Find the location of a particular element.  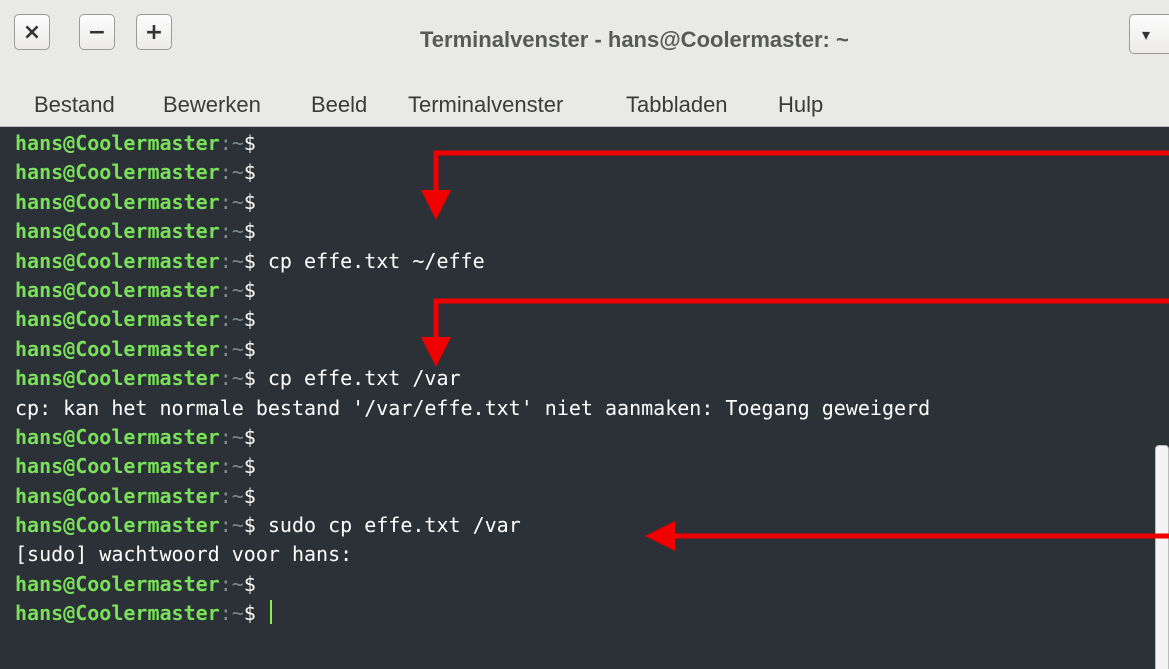

window-menu-button: ▾ is located at coordinates (1149, 34).